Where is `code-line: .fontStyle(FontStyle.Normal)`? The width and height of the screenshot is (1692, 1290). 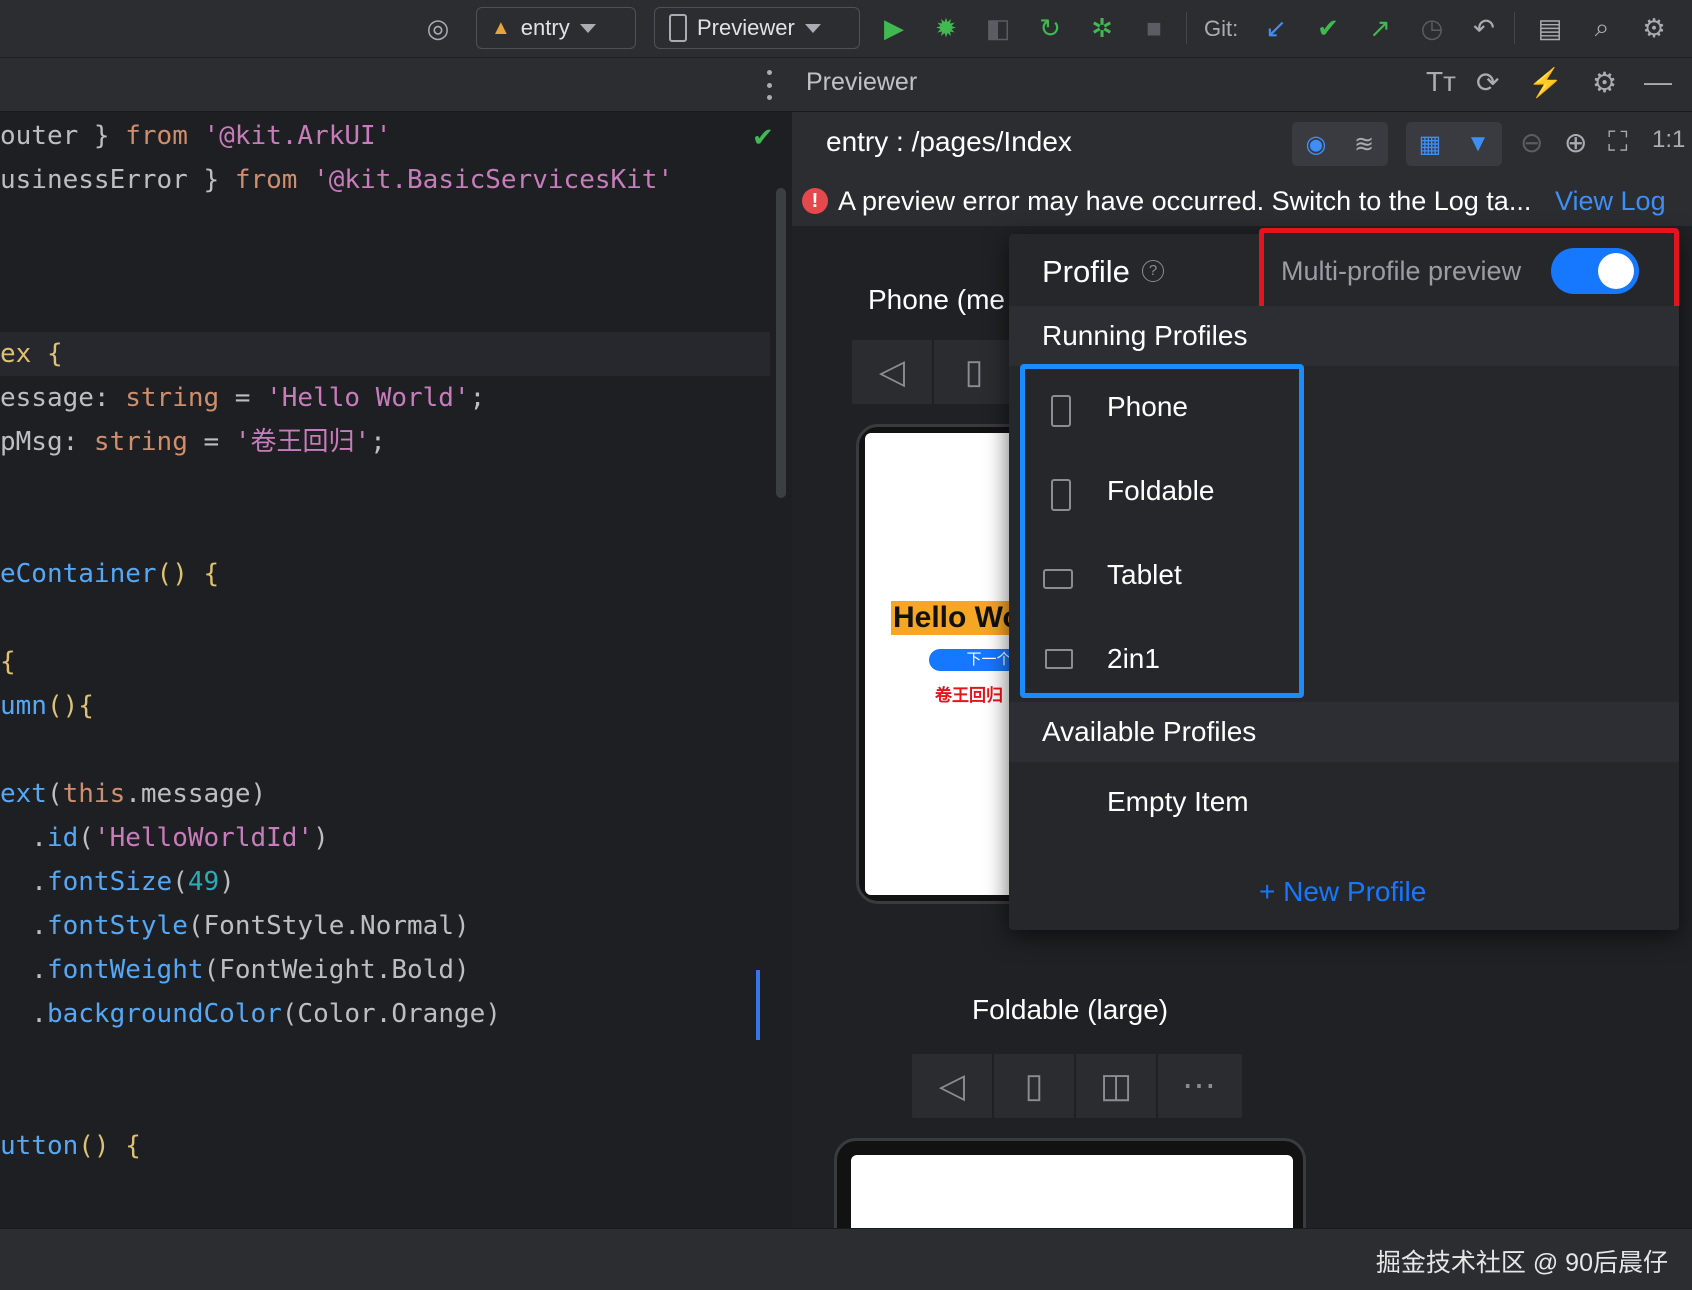 code-line: .fontStyle(FontStyle.Normal) is located at coordinates (235, 926).